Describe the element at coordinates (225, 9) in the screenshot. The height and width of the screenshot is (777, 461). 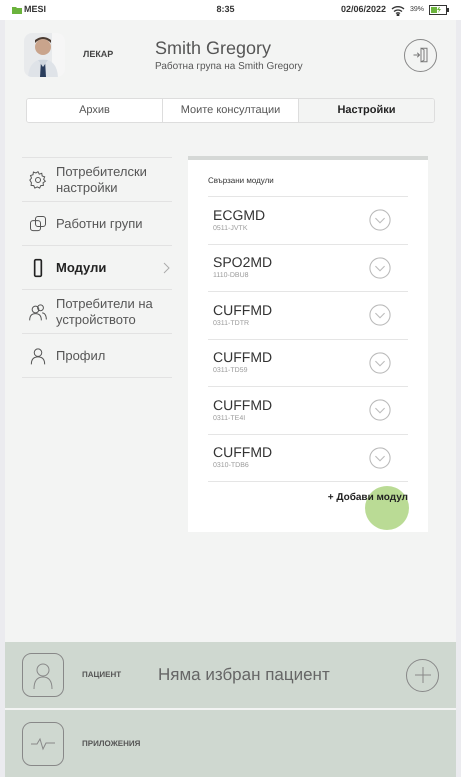
I see `clock: 8:35` at that location.